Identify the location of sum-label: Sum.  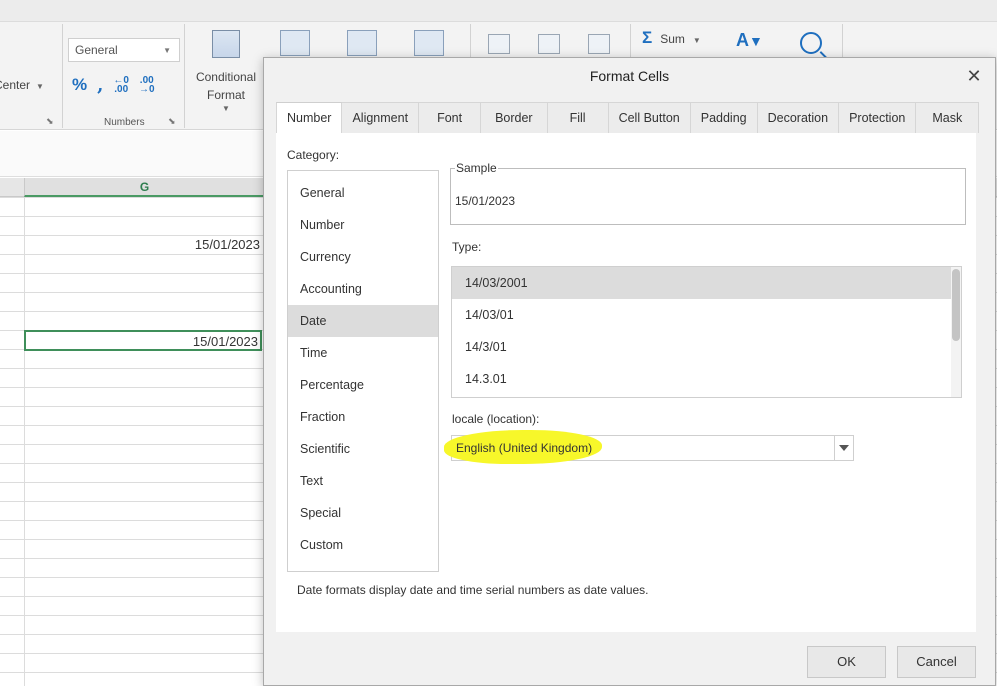
(672, 39).